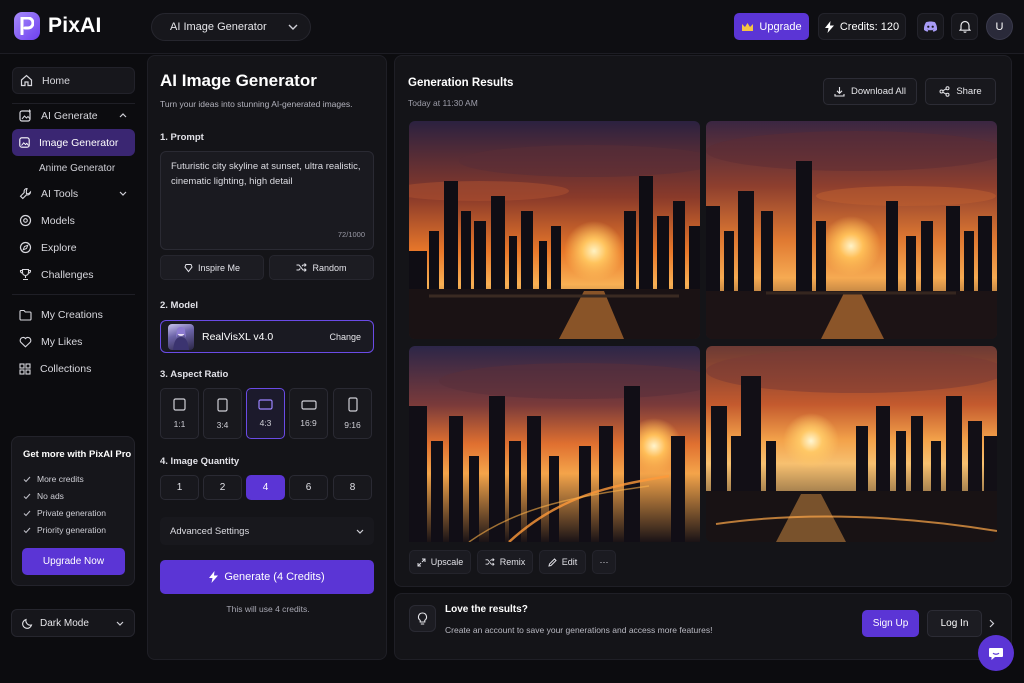 The image size is (1024, 683). Describe the element at coordinates (179, 305) in the screenshot. I see `model-label: 2. Model` at that location.